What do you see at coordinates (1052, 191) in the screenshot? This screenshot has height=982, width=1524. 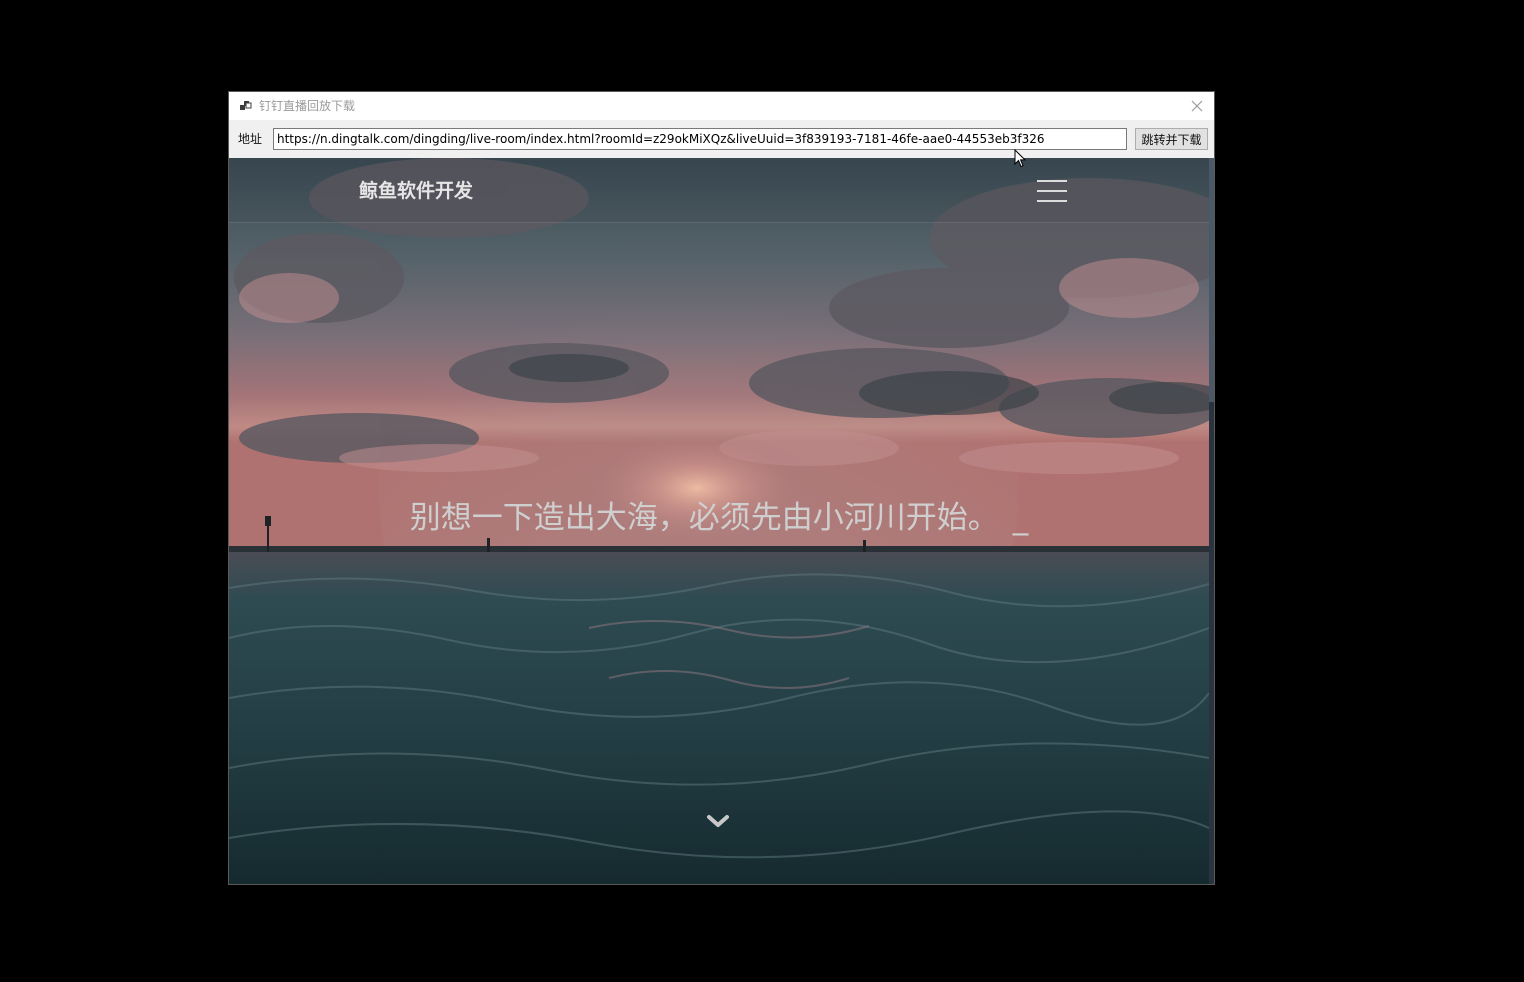 I see `hamburger-menu-icon` at bounding box center [1052, 191].